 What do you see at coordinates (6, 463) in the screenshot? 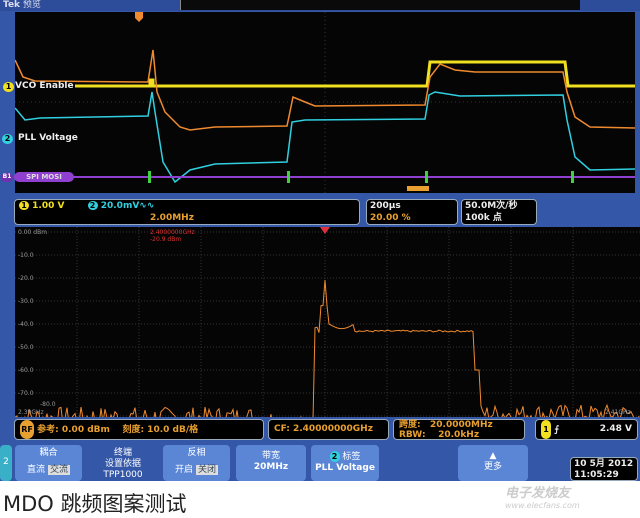
I see `channel-menu-tab: 2` at bounding box center [6, 463].